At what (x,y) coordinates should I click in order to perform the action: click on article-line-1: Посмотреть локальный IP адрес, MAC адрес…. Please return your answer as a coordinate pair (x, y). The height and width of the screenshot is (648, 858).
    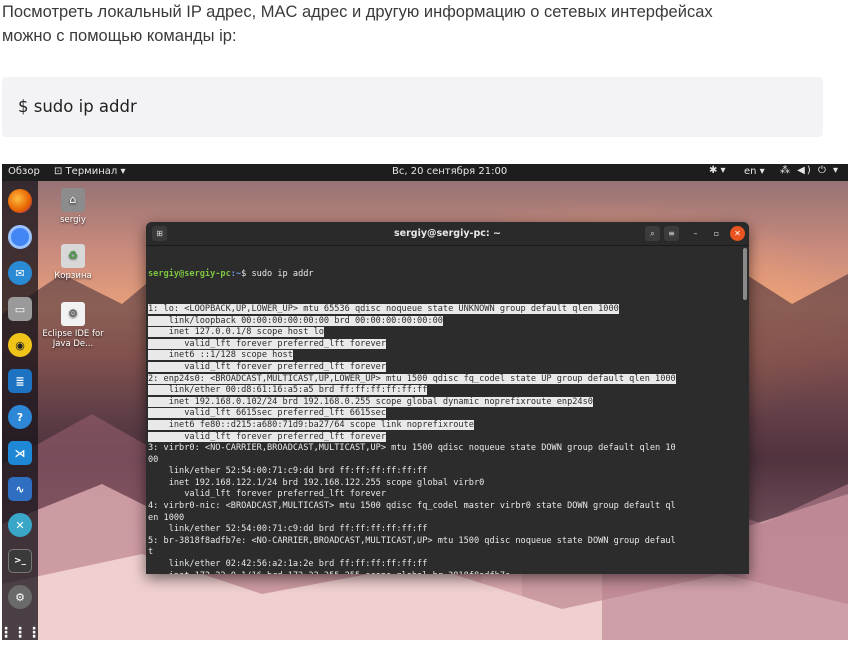
    Looking at the image, I should click on (357, 12).